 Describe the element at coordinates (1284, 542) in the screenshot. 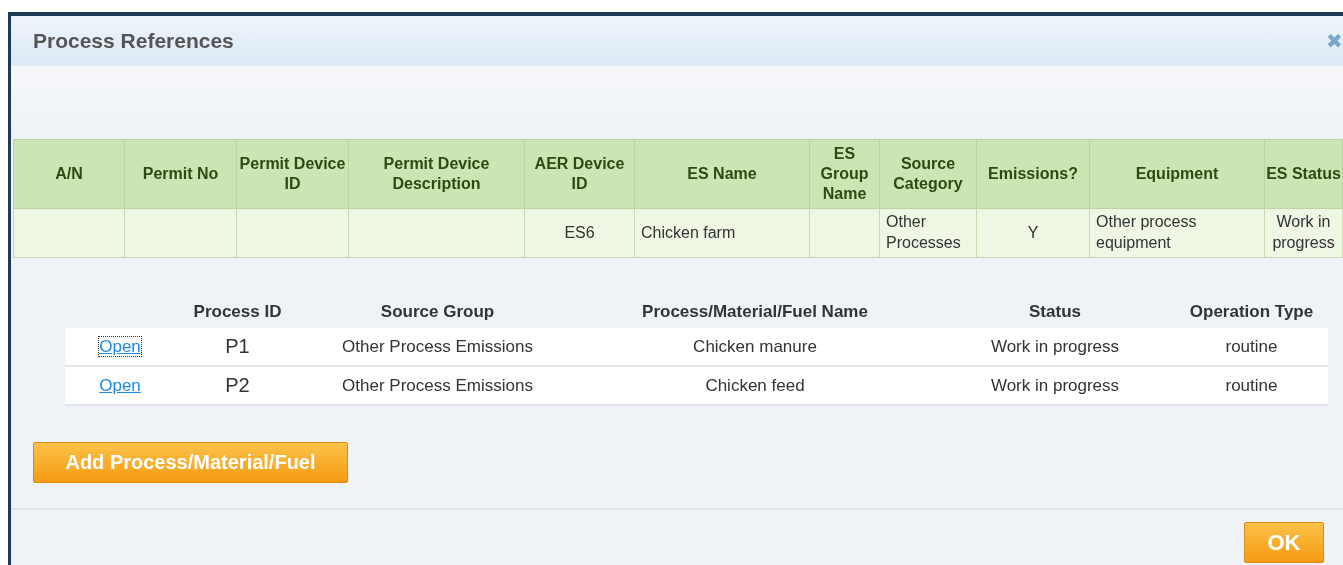

I see `ok-button: OK` at that location.